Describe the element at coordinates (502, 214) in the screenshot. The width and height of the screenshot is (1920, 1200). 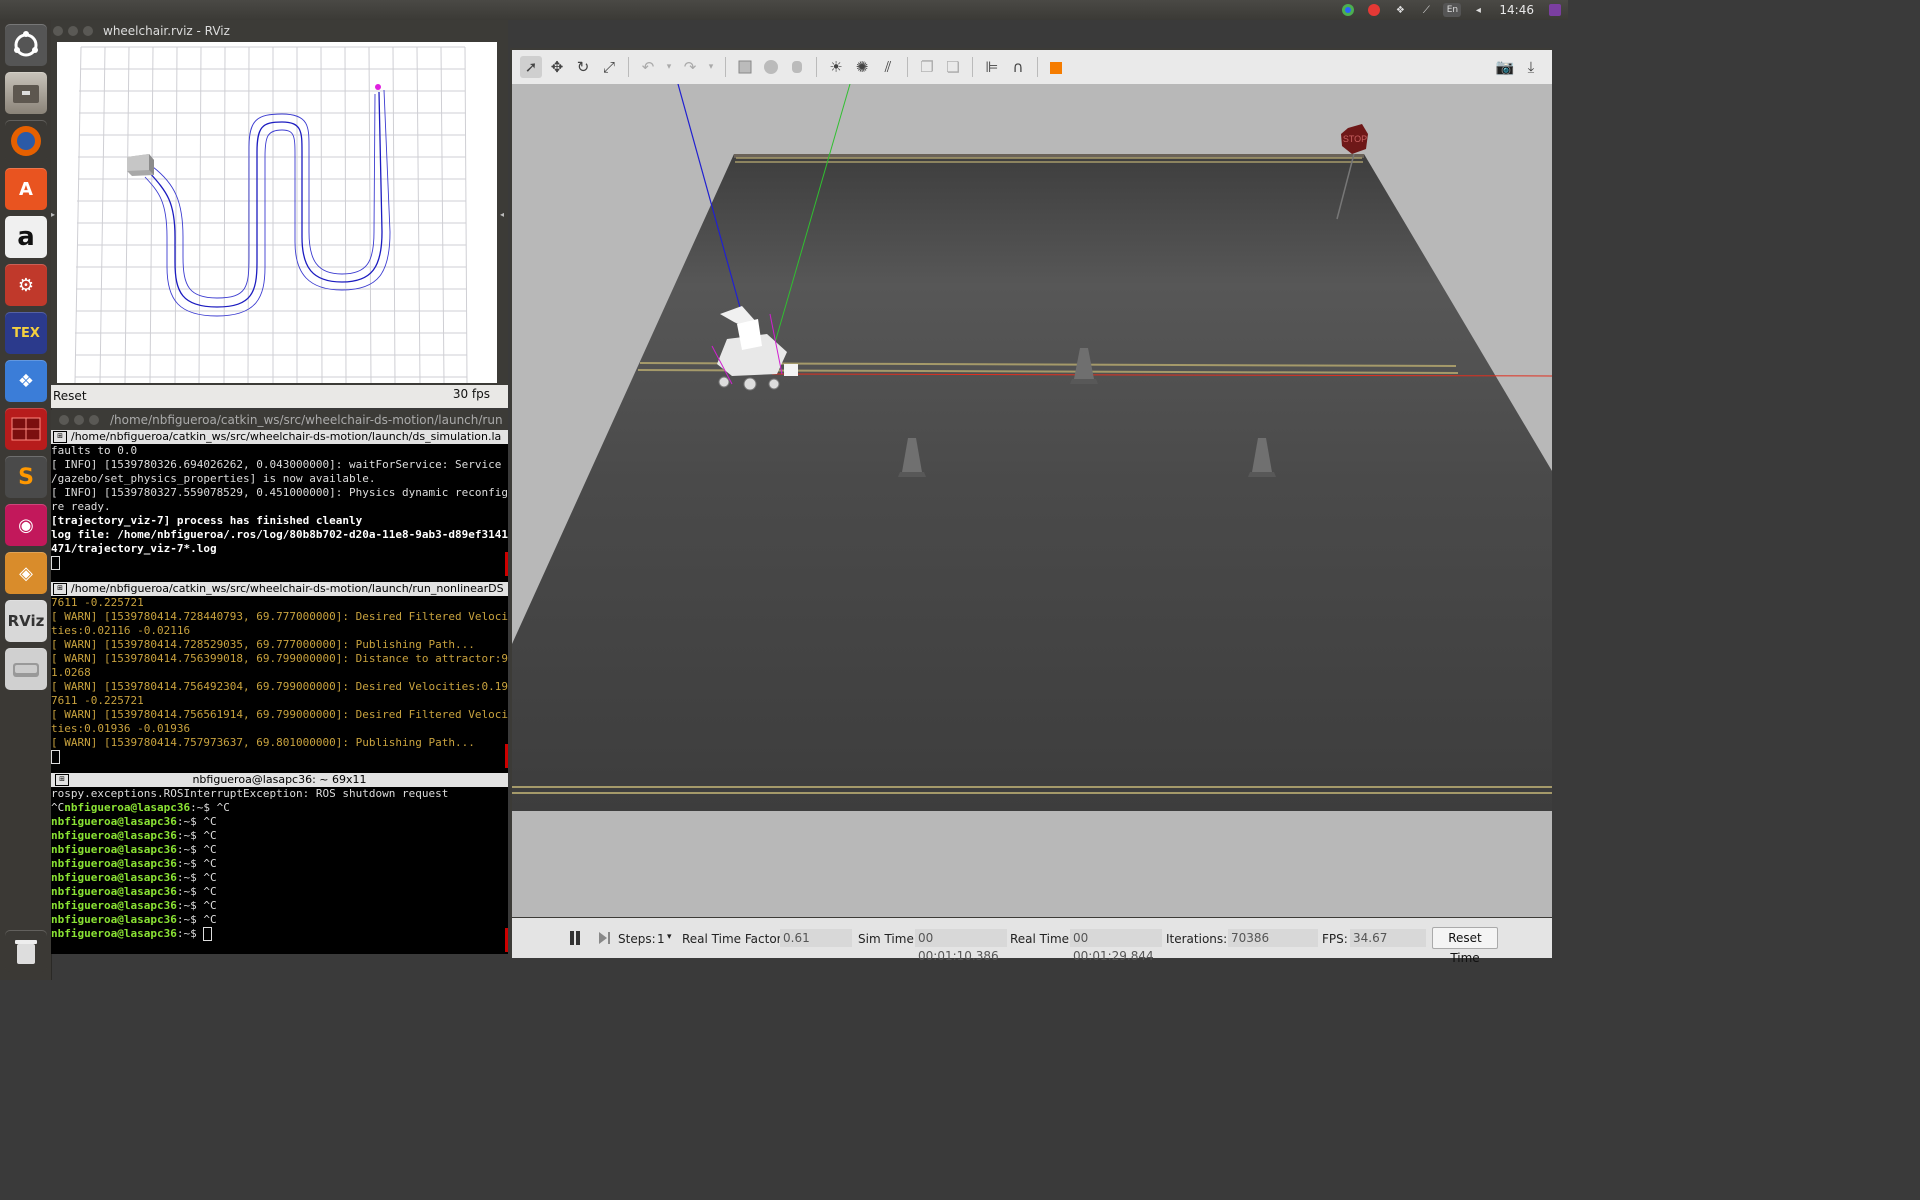
I see `collapse-right-icon: ◂` at that location.